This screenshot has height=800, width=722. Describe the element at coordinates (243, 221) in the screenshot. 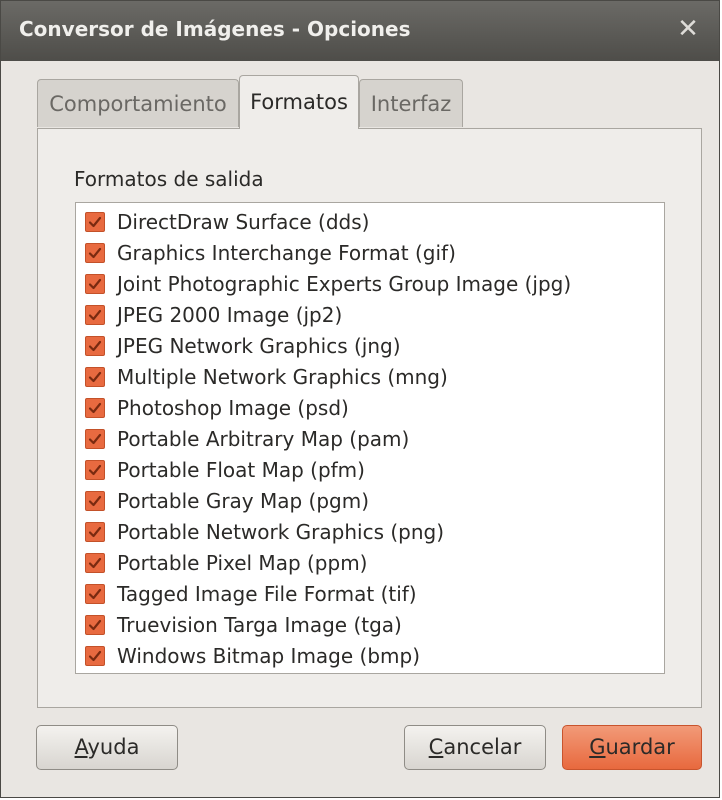

I see `format-label: DirectDraw Surface (dds)` at that location.